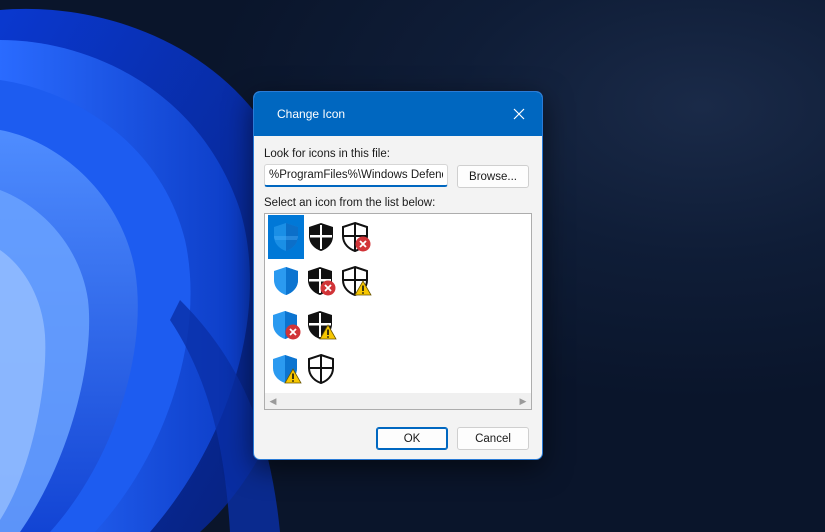 The image size is (825, 532). I want to click on dialog-titlebar: Change Icon, so click(398, 114).